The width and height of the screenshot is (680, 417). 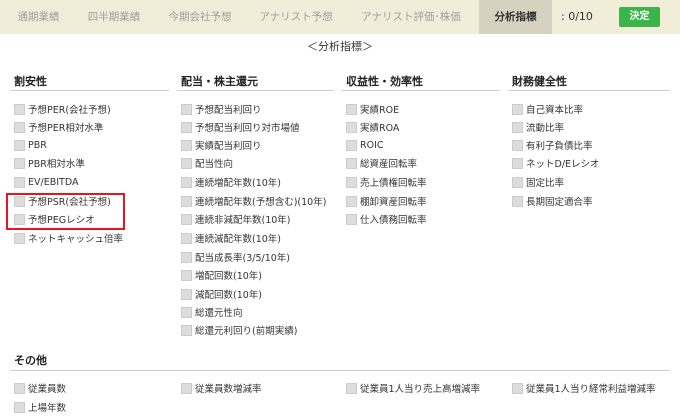 I want to click on section-divider, so click(x=340, y=370).